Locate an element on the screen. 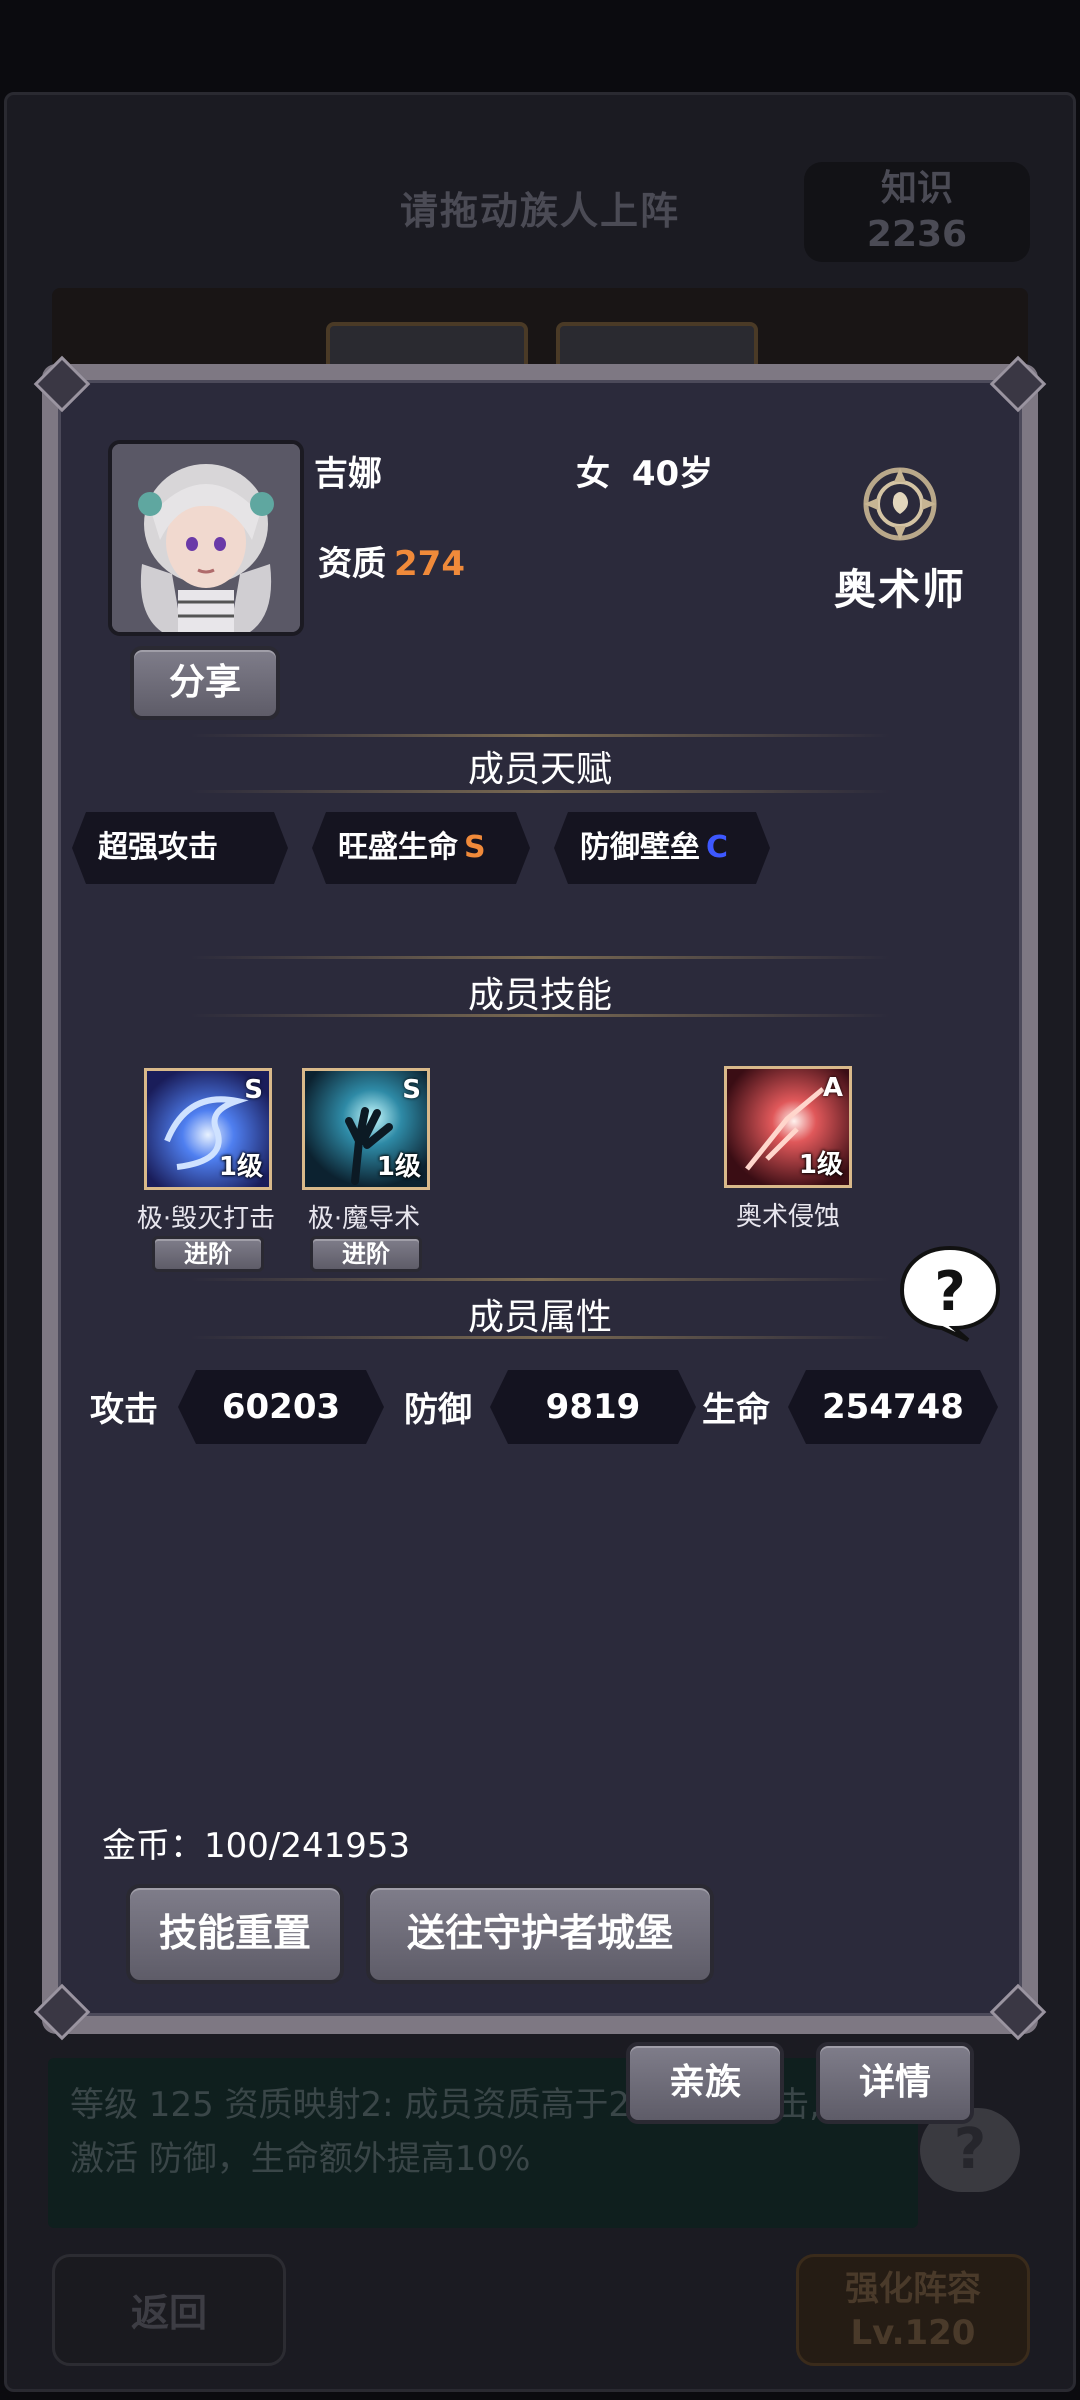 The image size is (1080, 2400). member-class: 奥术师 is located at coordinates (899, 589).